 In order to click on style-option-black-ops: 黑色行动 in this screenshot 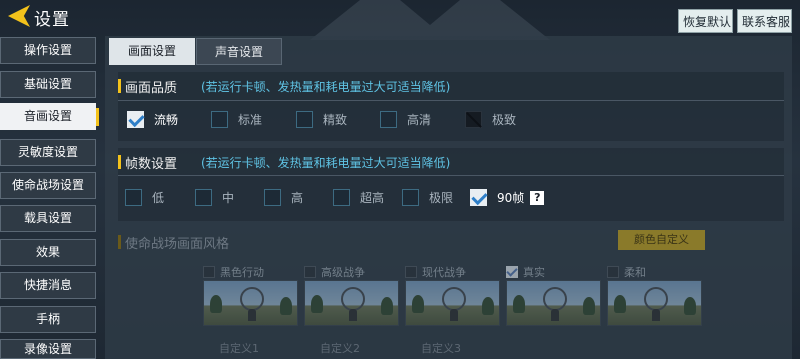, I will do `click(233, 272)`.